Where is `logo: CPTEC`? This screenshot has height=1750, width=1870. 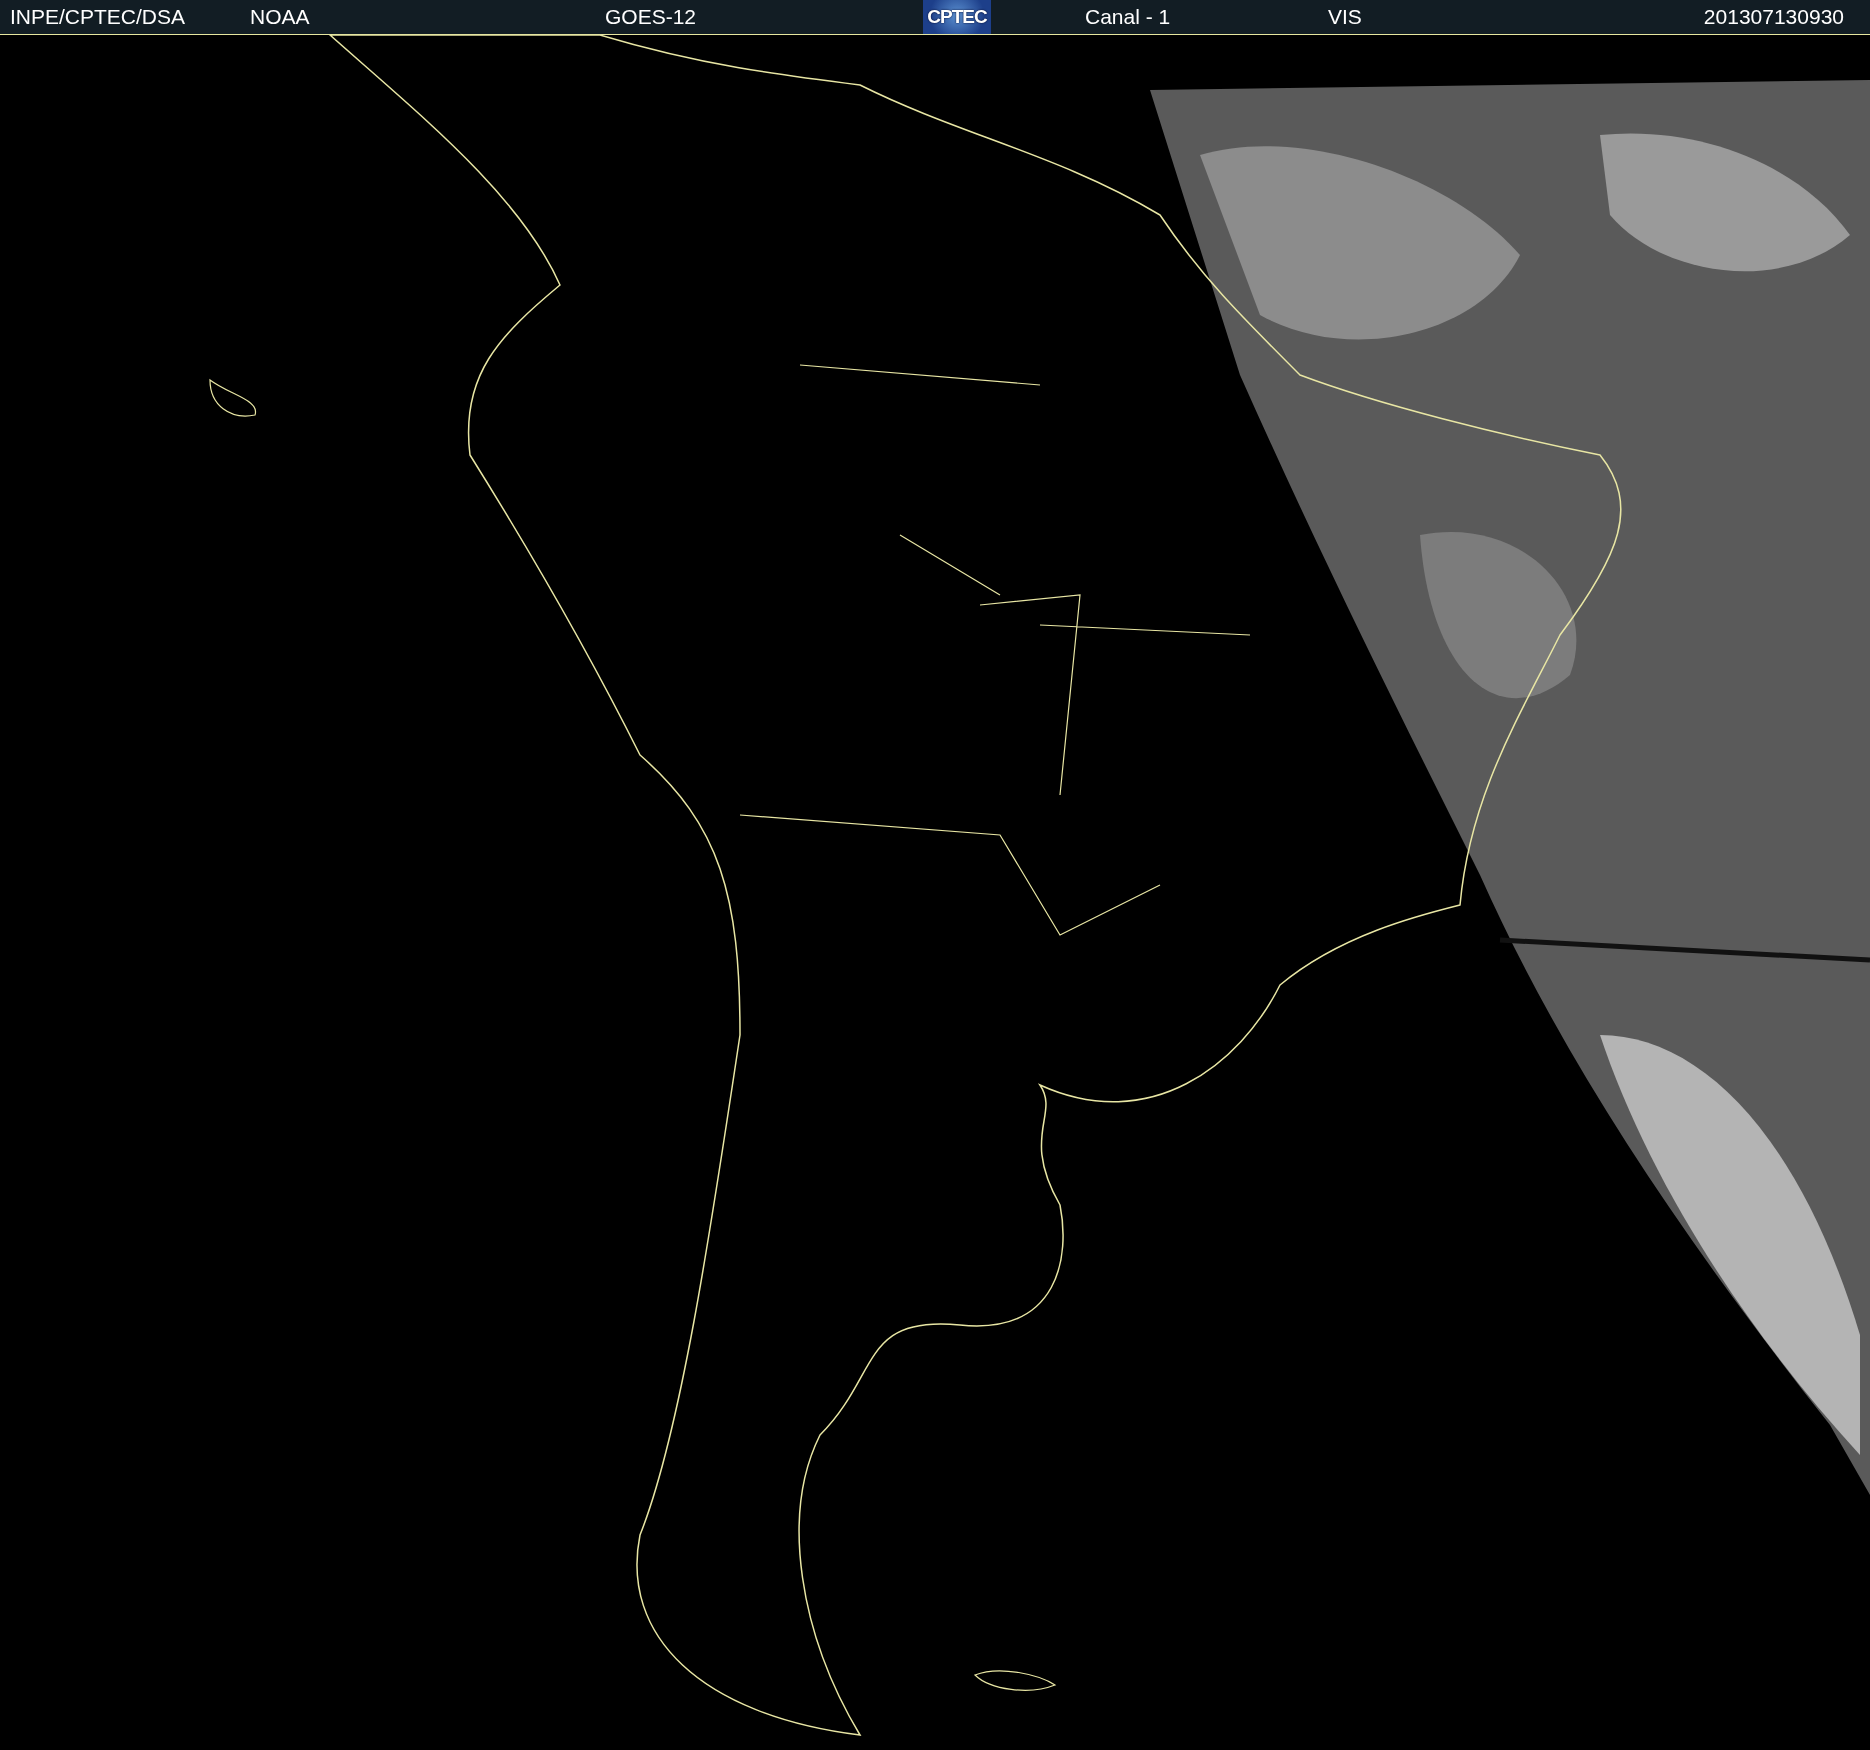
logo: CPTEC is located at coordinates (957, 17).